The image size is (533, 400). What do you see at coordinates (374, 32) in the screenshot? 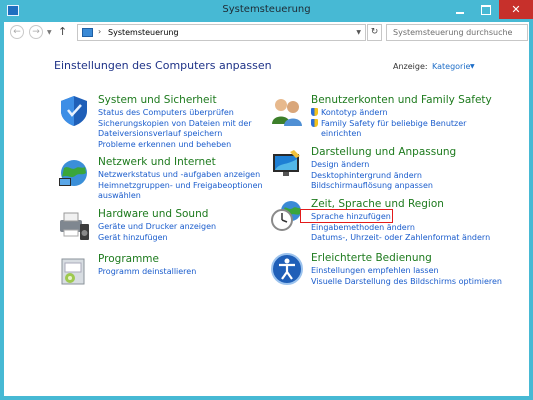
I see `refresh-button: ↻` at bounding box center [374, 32].